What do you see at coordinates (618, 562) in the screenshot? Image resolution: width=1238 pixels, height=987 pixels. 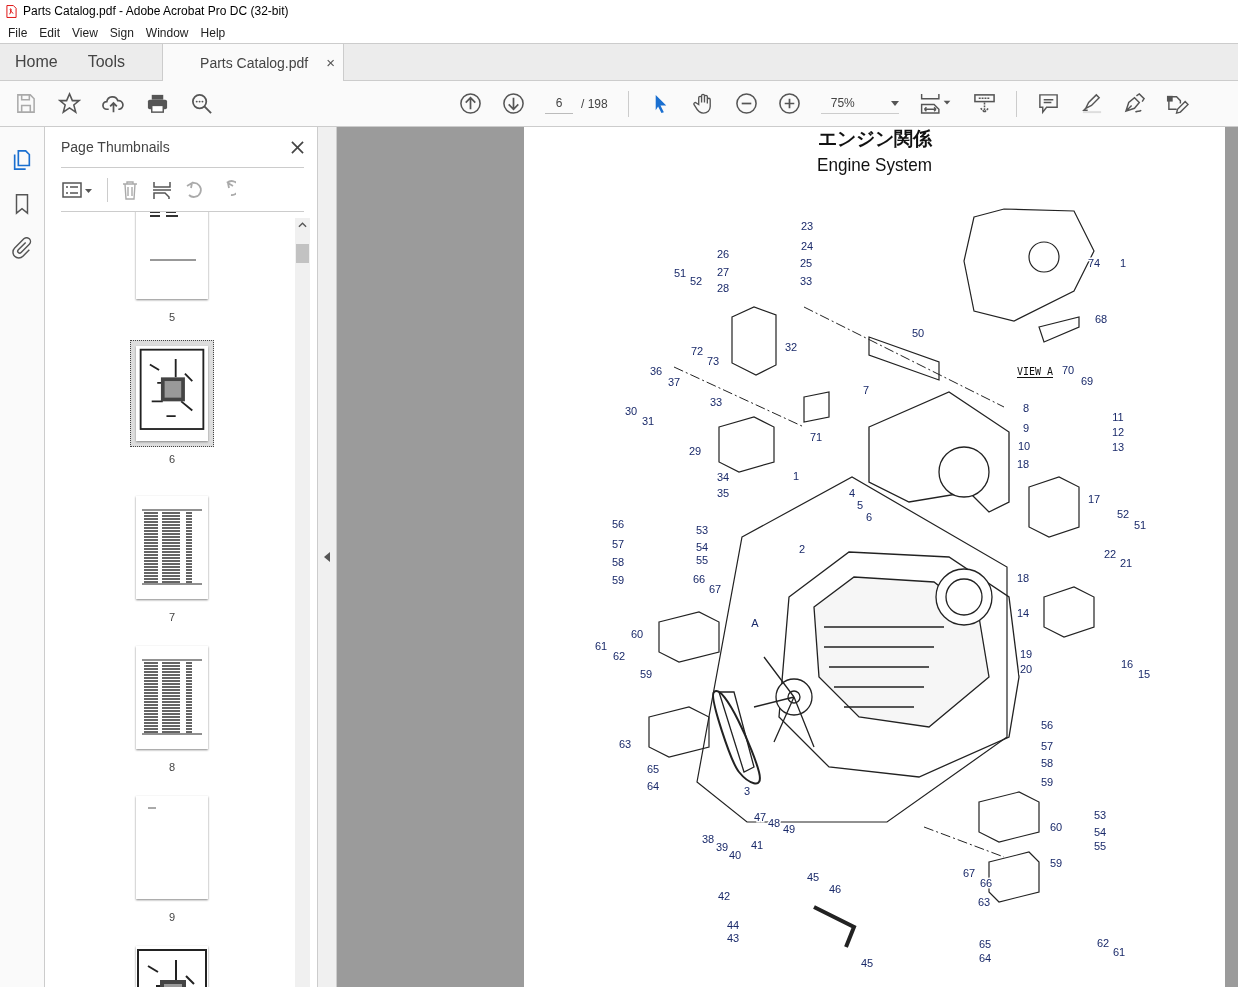 I see `part-number-label: 58` at bounding box center [618, 562].